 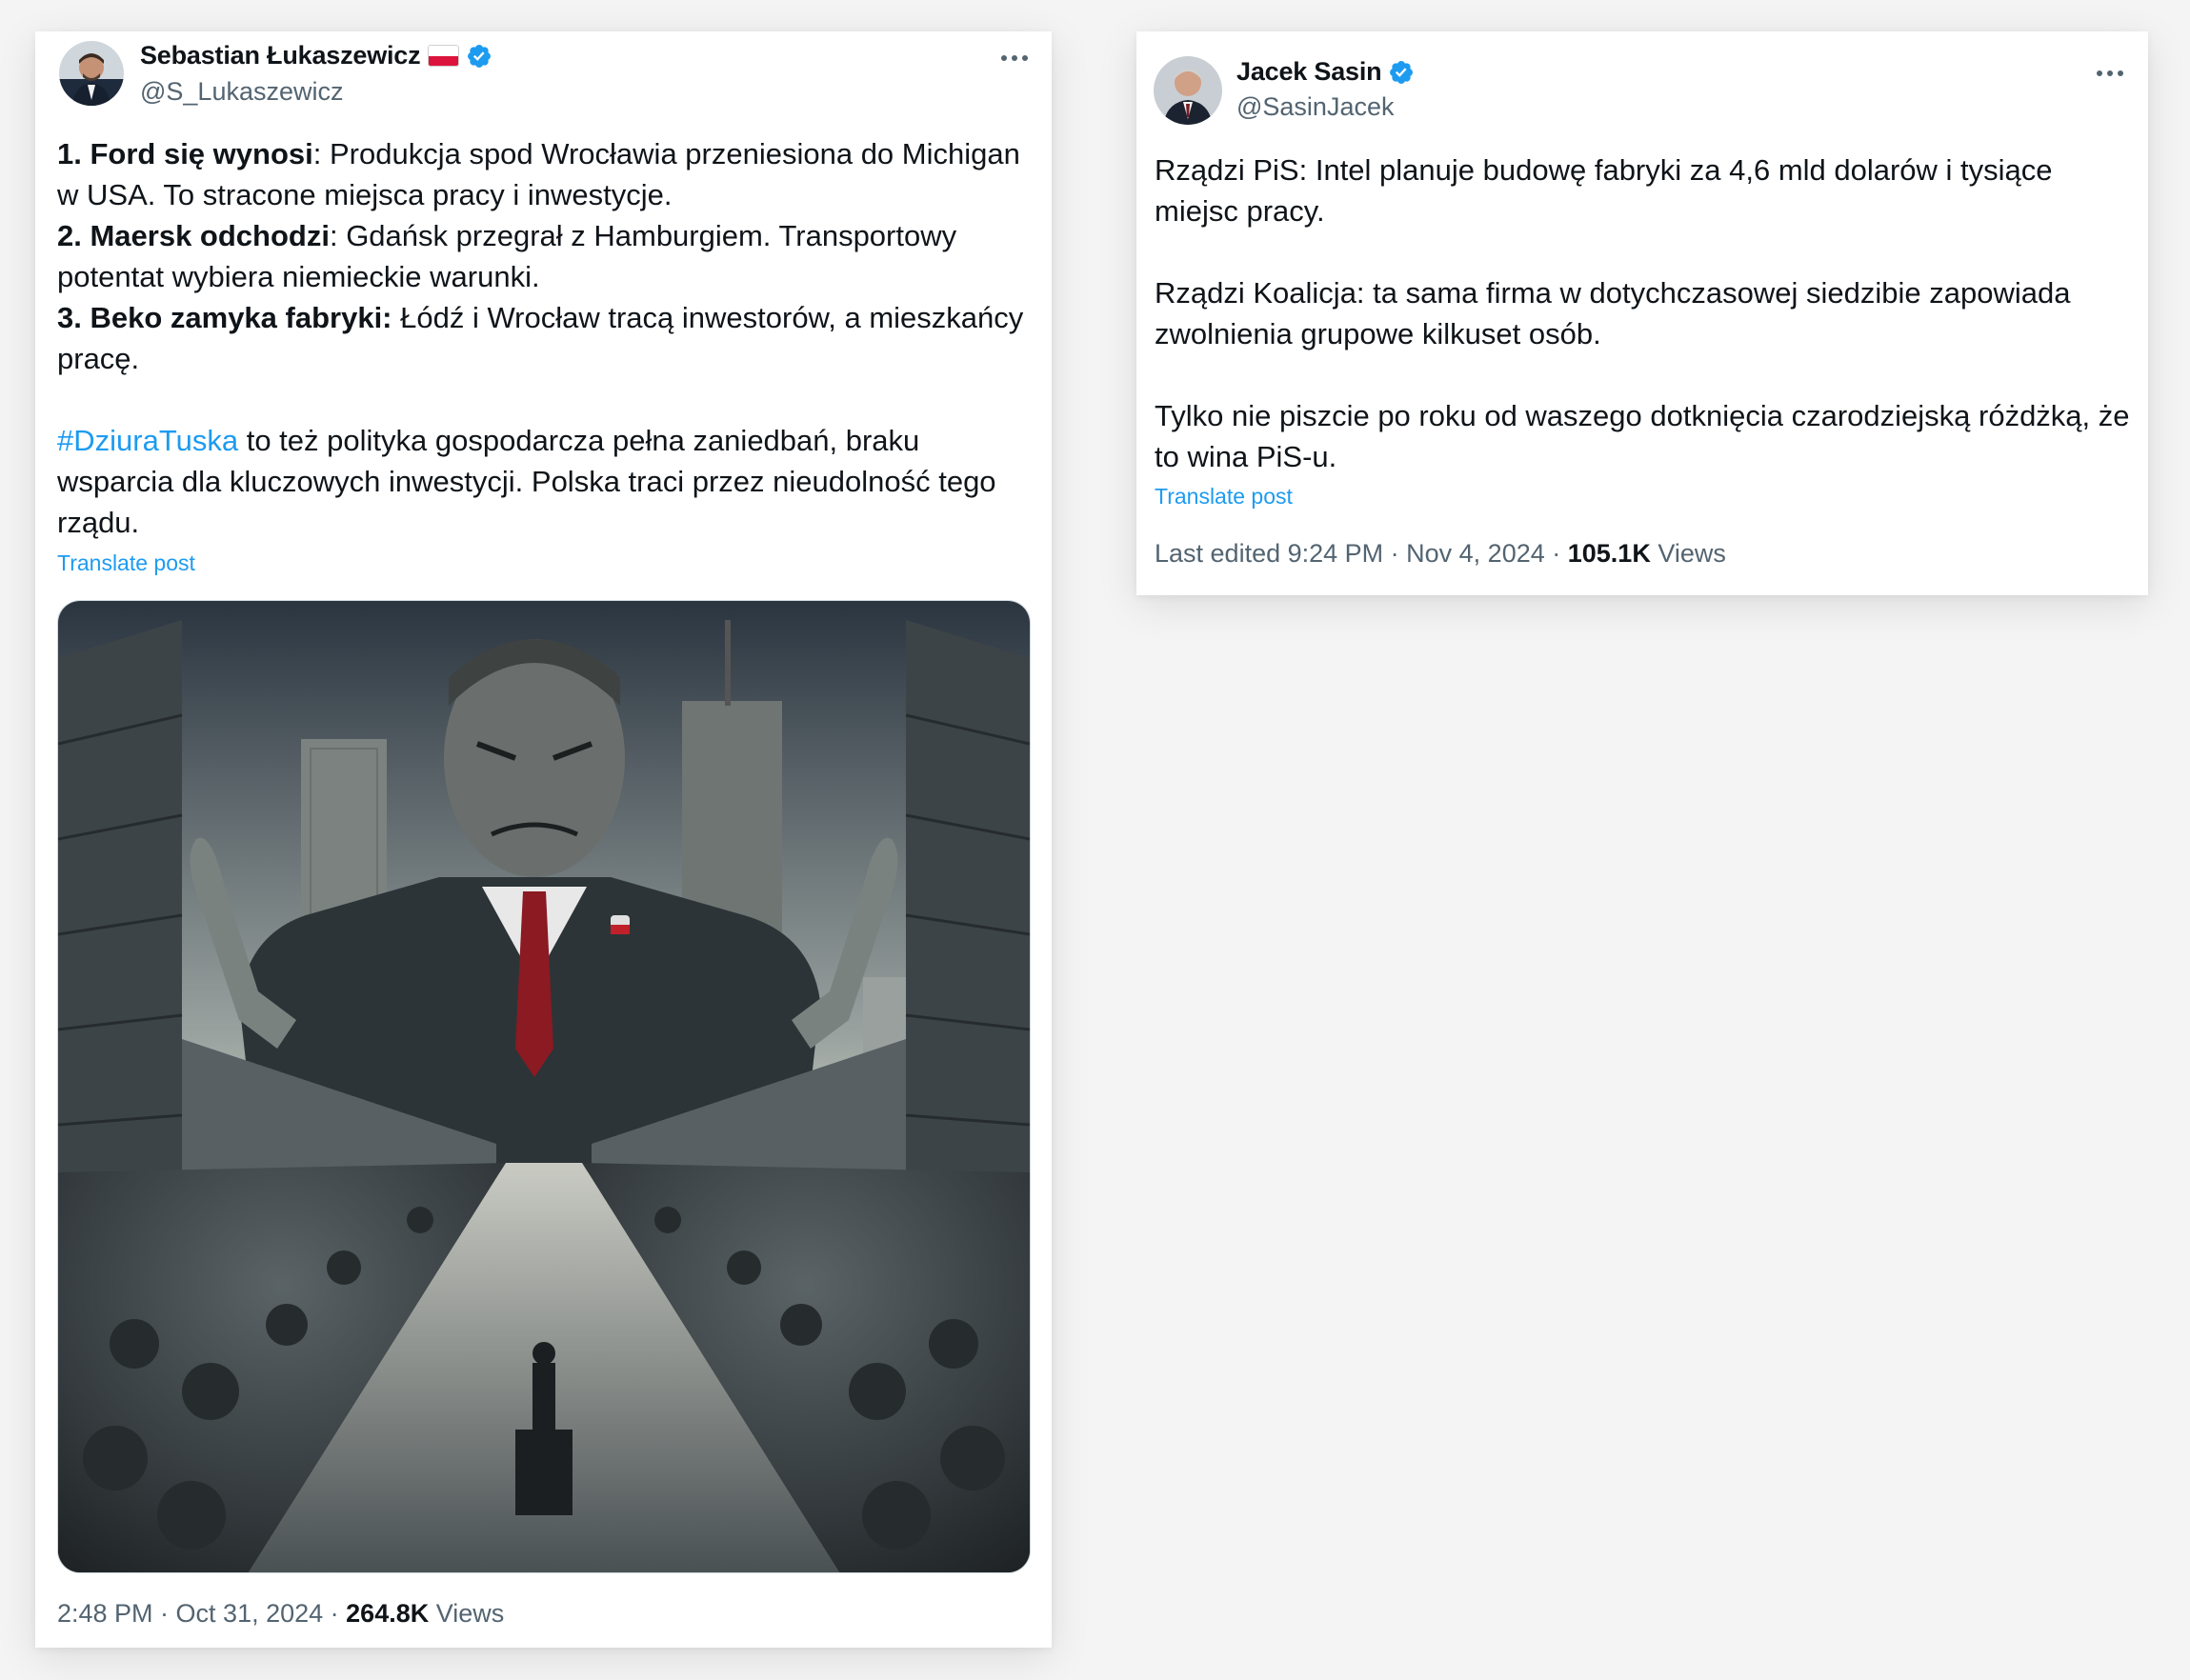 I want to click on author-name: Sebastian Łukaszewicz, so click(x=280, y=55).